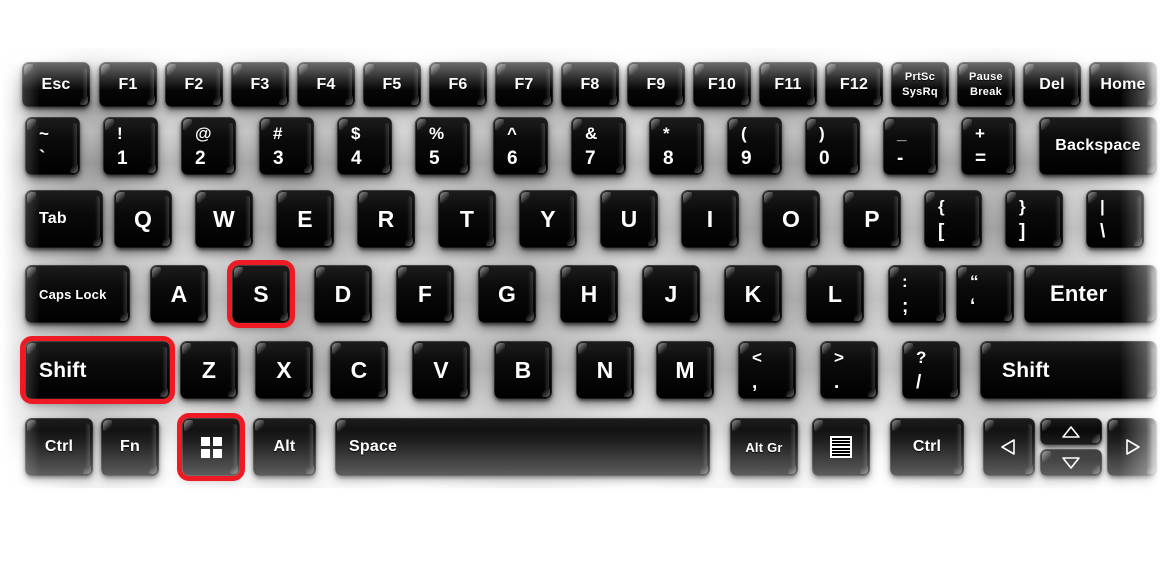  What do you see at coordinates (589, 294) in the screenshot?
I see `key-h: H` at bounding box center [589, 294].